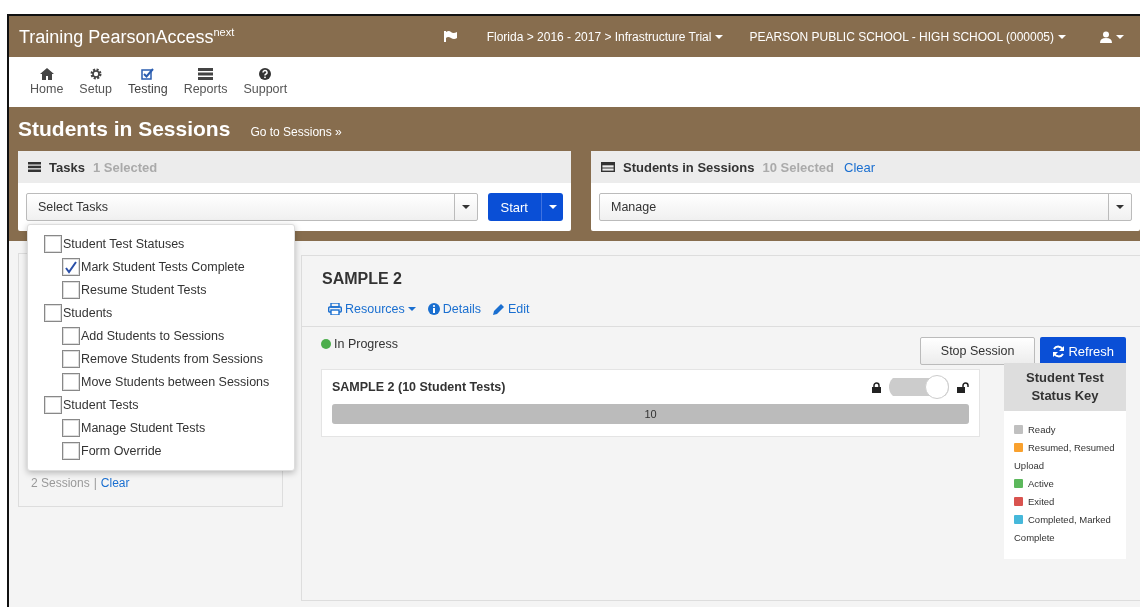 This screenshot has height=607, width=1140. Describe the element at coordinates (1059, 351) in the screenshot. I see `refresh-icon` at that location.